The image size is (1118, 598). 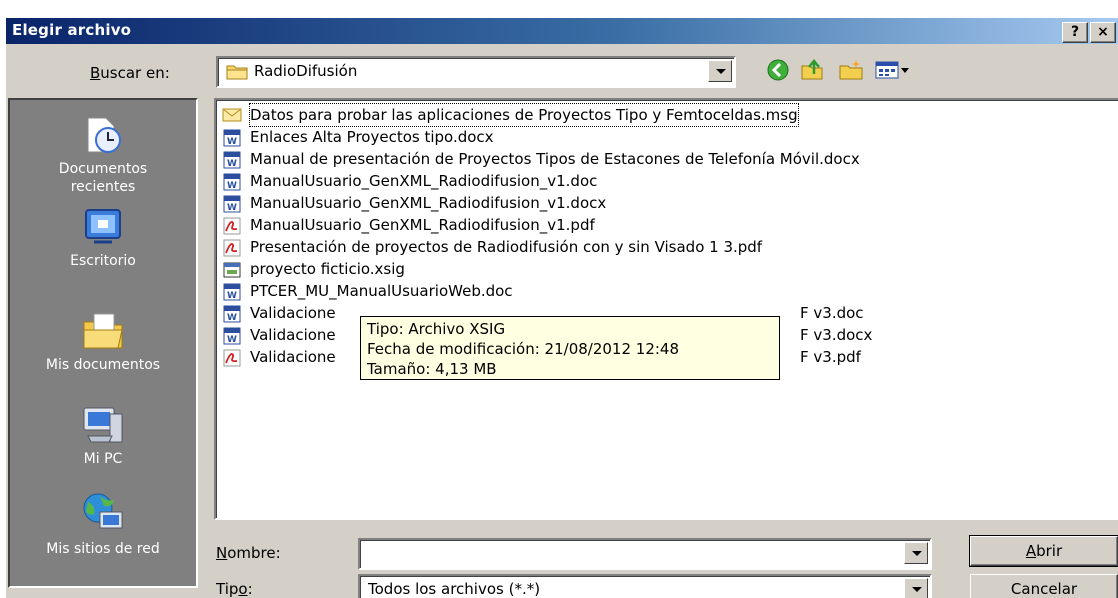 I want to click on cancel-button: Cancelar, so click(x=1044, y=586).